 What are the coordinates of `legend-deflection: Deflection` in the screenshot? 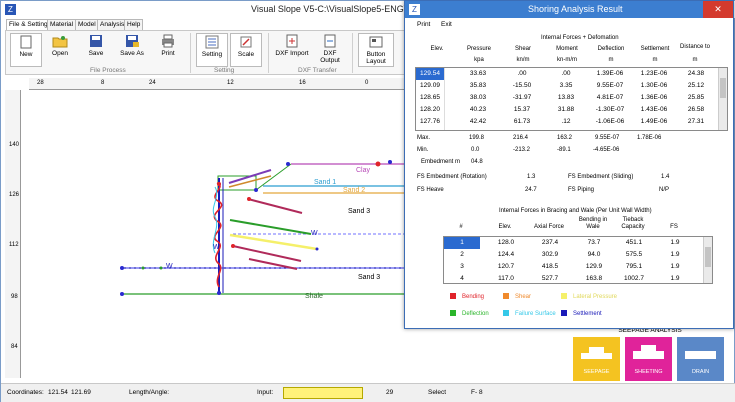 It's located at (469, 313).